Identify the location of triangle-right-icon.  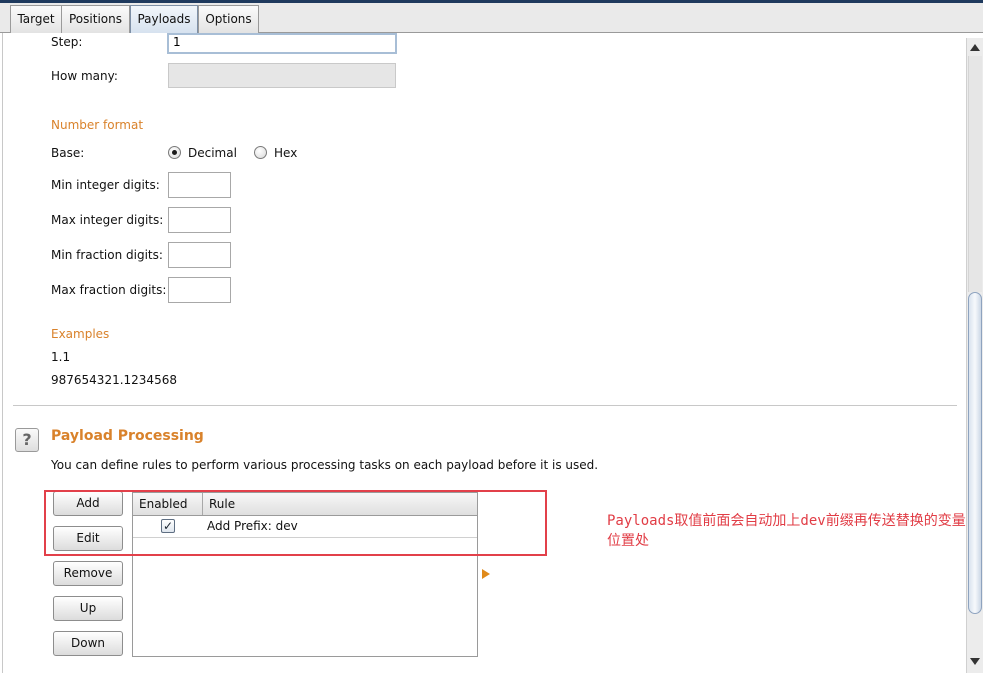
(486, 574).